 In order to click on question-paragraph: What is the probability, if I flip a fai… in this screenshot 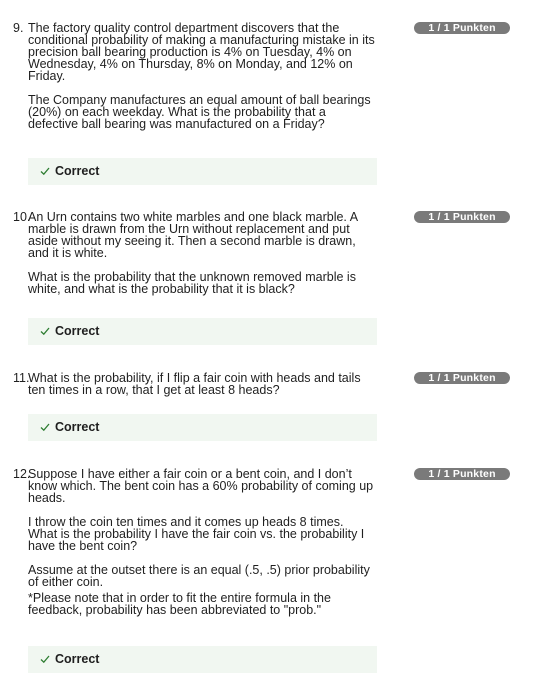, I will do `click(194, 384)`.